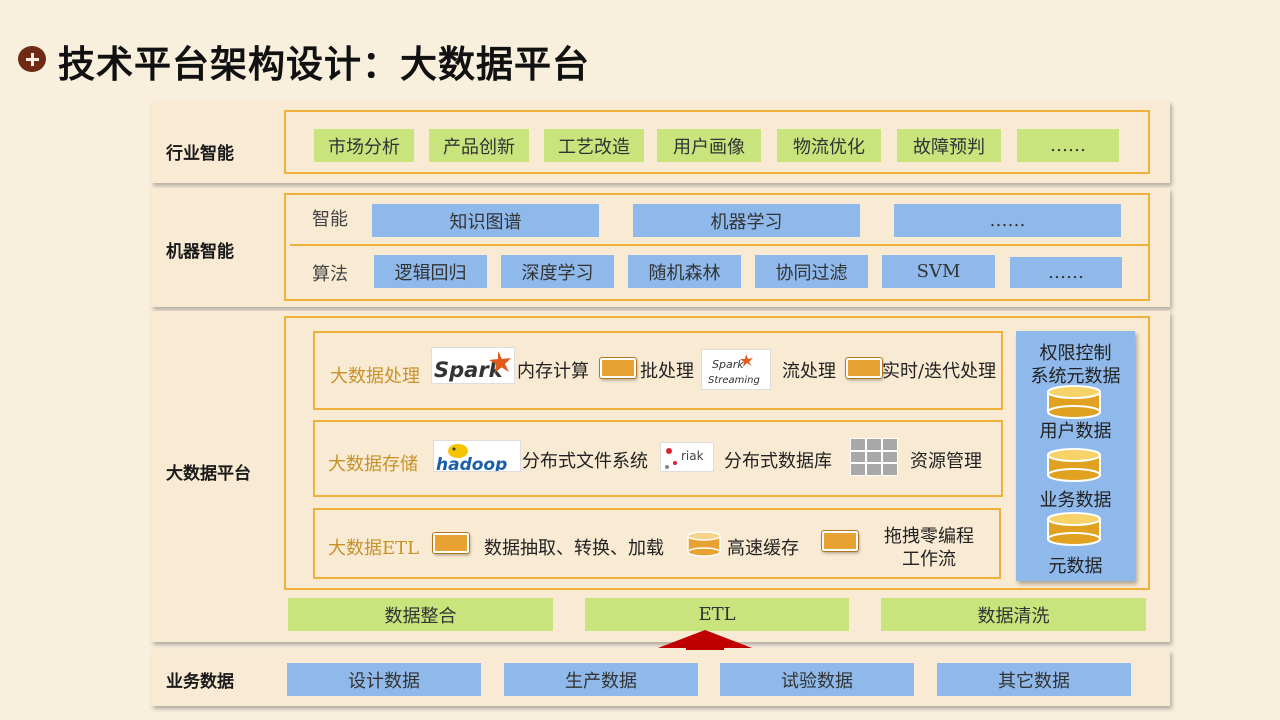 Image resolution: width=1280 pixels, height=720 pixels. Describe the element at coordinates (585, 461) in the screenshot. I see `dfs-text: 分布式文件系统` at that location.